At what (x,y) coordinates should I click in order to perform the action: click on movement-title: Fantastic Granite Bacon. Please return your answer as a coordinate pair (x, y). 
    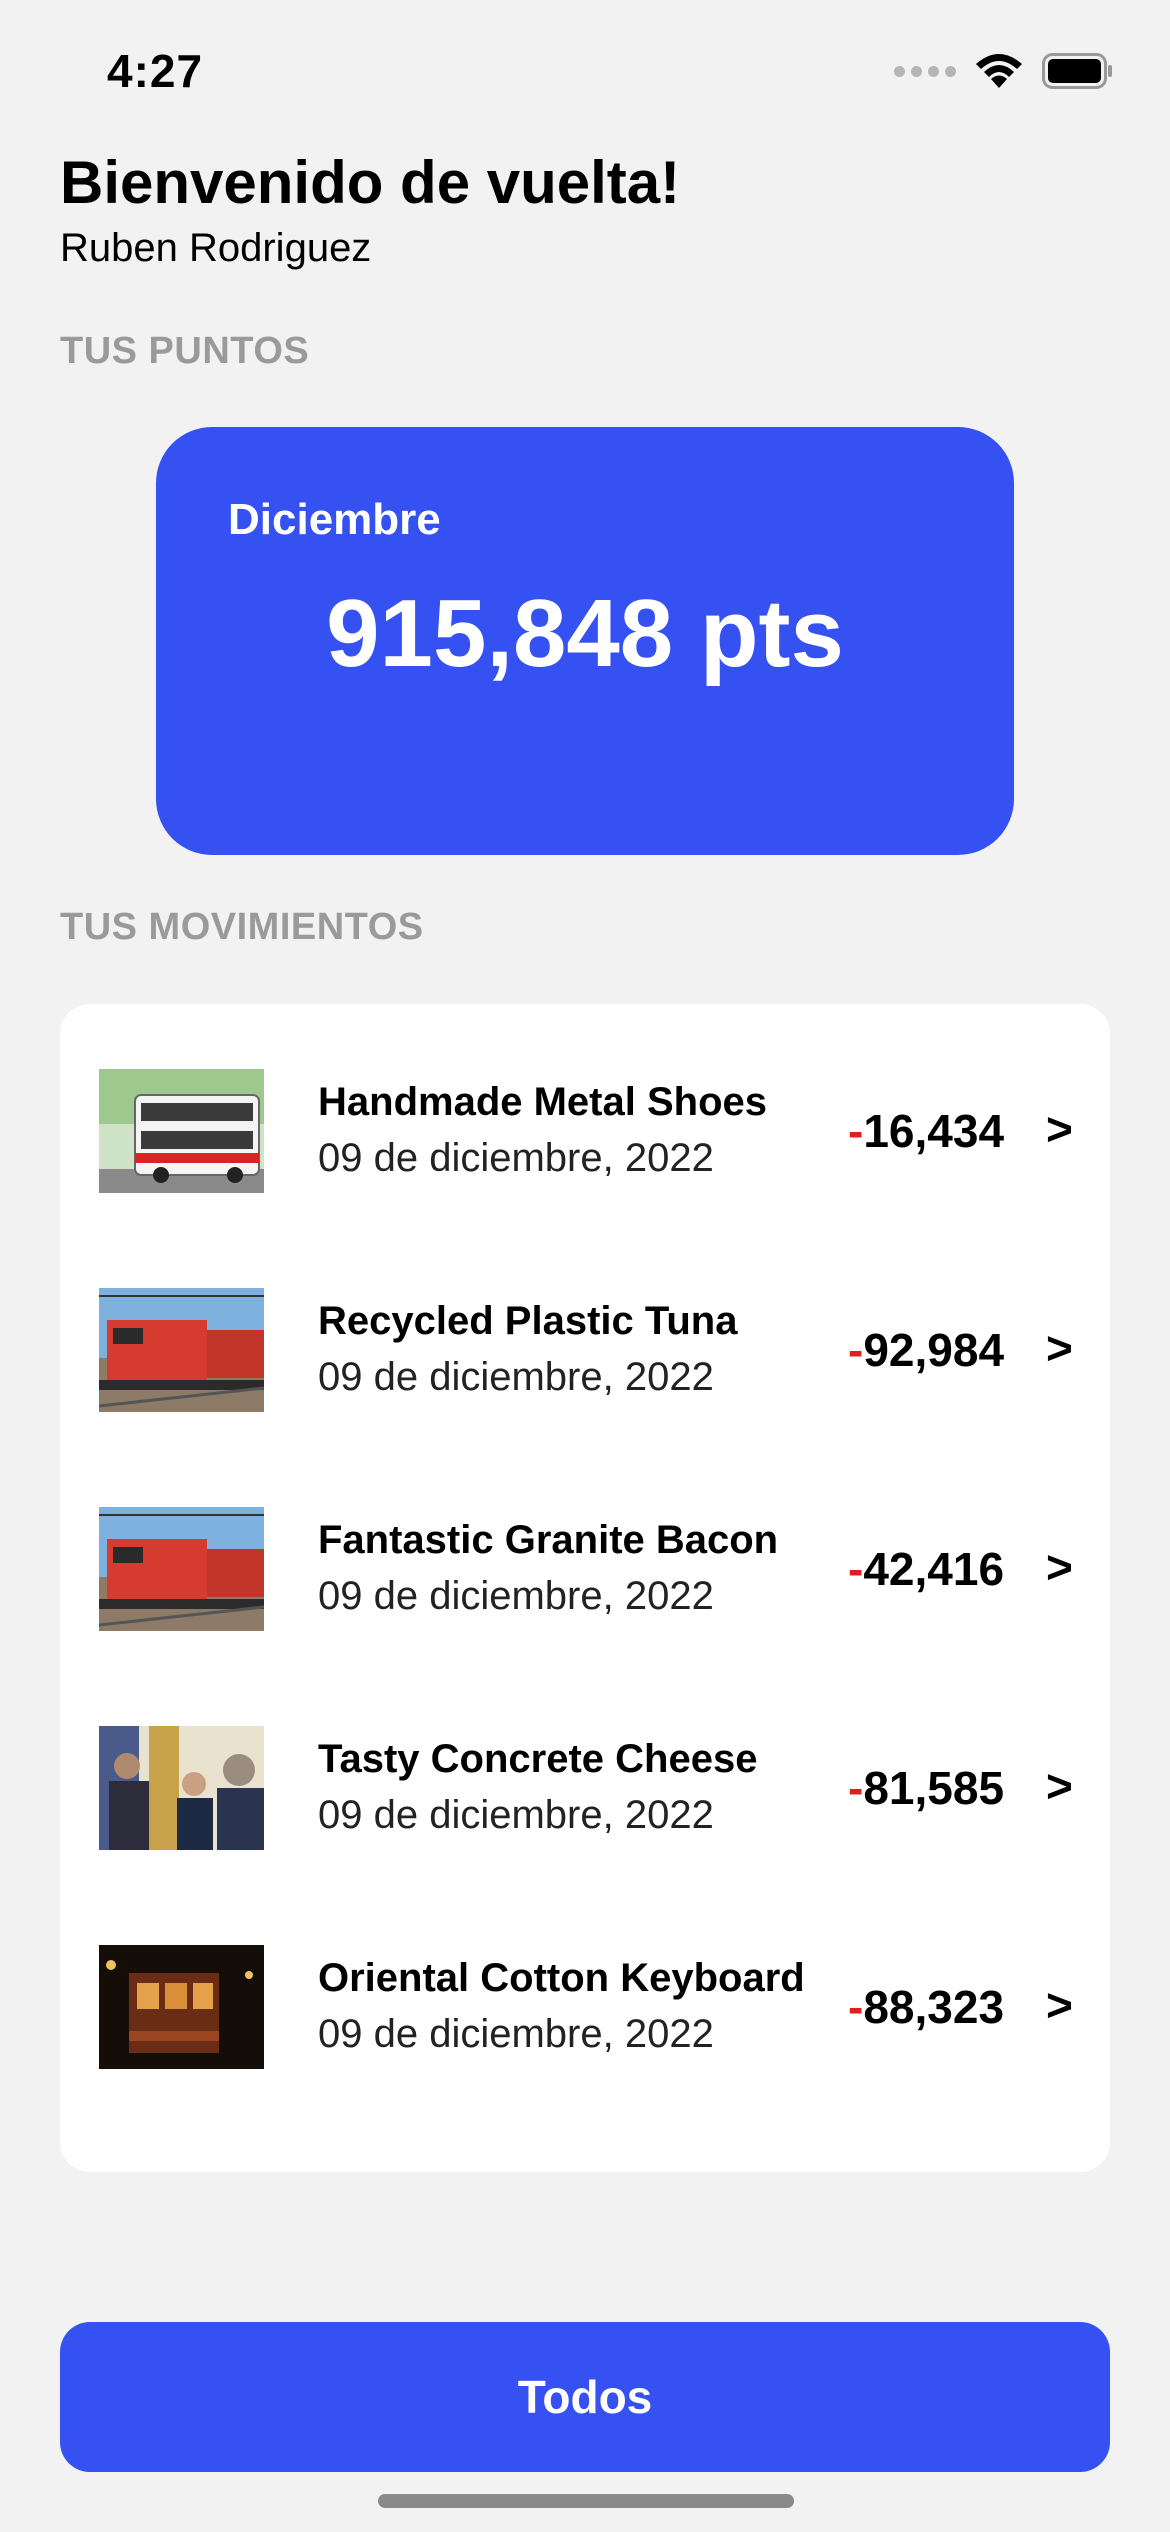
    Looking at the image, I should click on (548, 1540).